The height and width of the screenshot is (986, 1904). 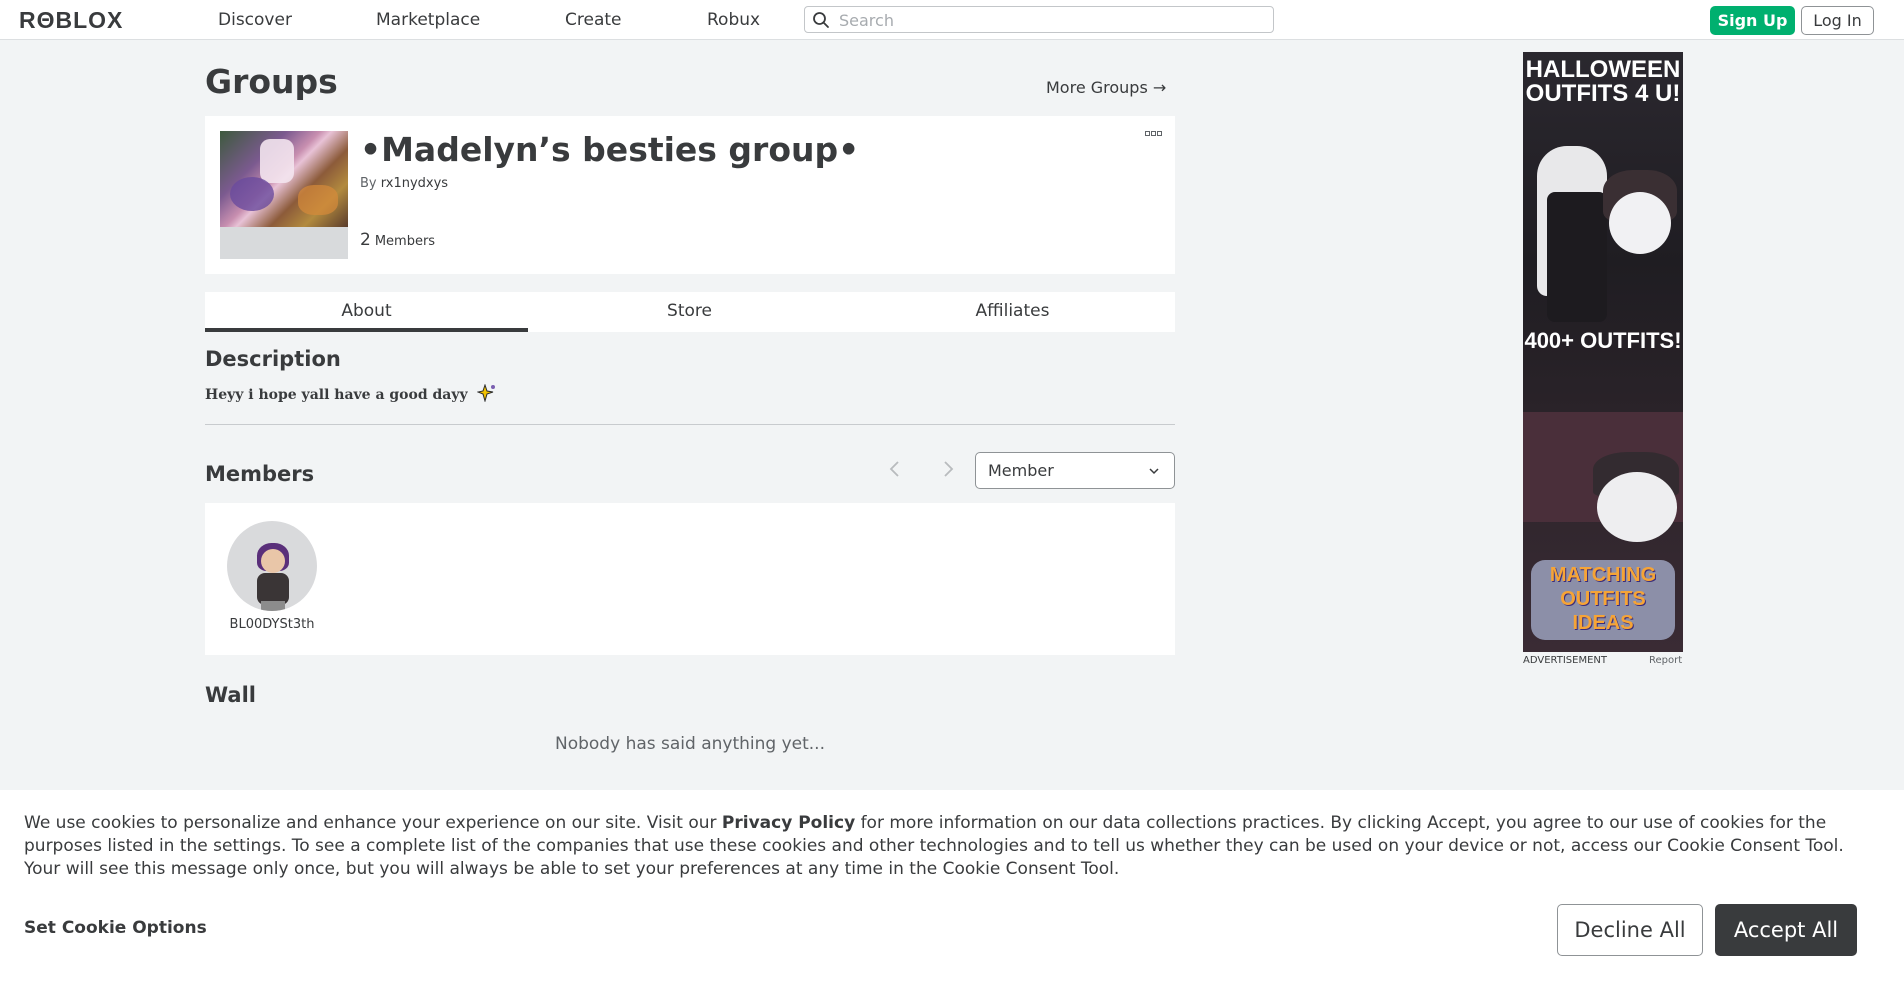 What do you see at coordinates (610, 149) in the screenshot?
I see `group-name: •Madelyn’s besties group•` at bounding box center [610, 149].